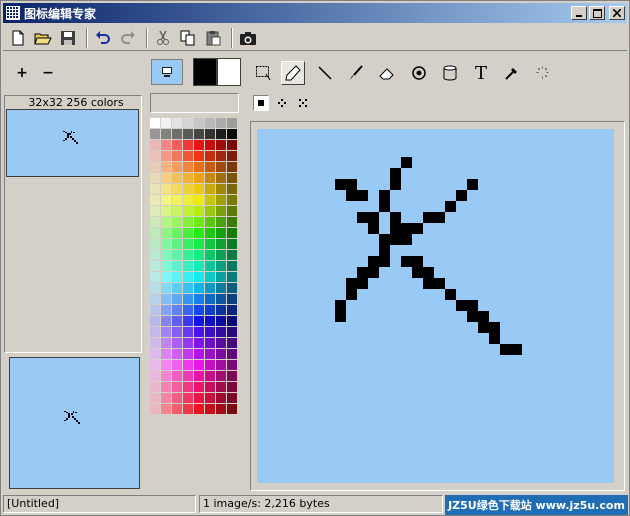  I want to click on eraser-tool-icon, so click(387, 73).